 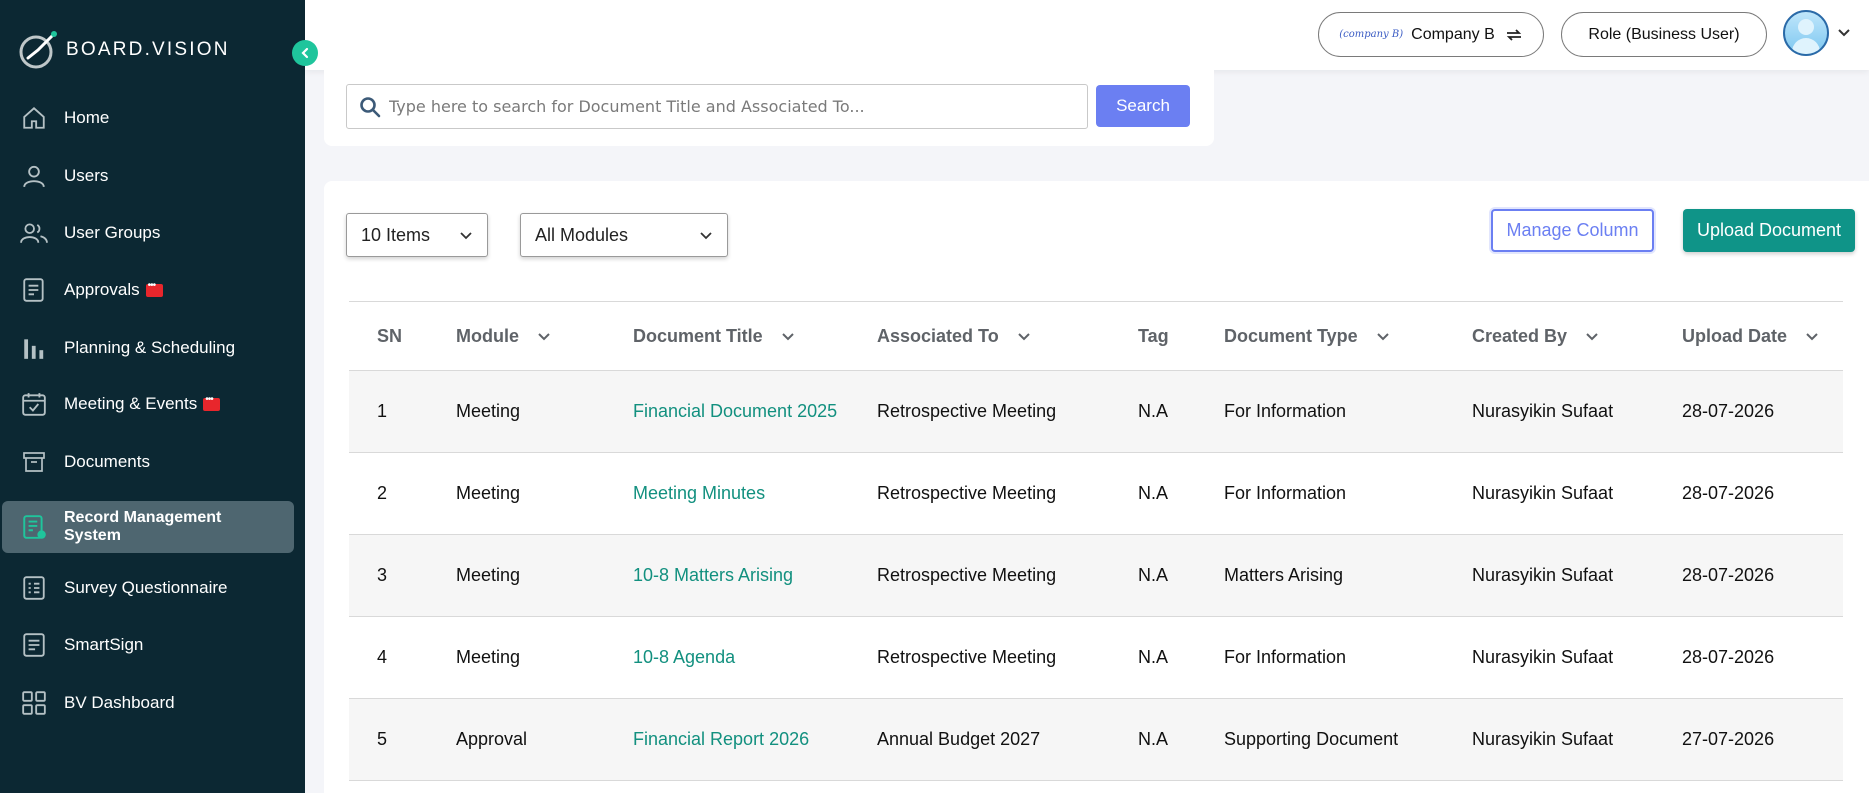 I want to click on sidebar-item-user-groups: User Groups, so click(x=148, y=233).